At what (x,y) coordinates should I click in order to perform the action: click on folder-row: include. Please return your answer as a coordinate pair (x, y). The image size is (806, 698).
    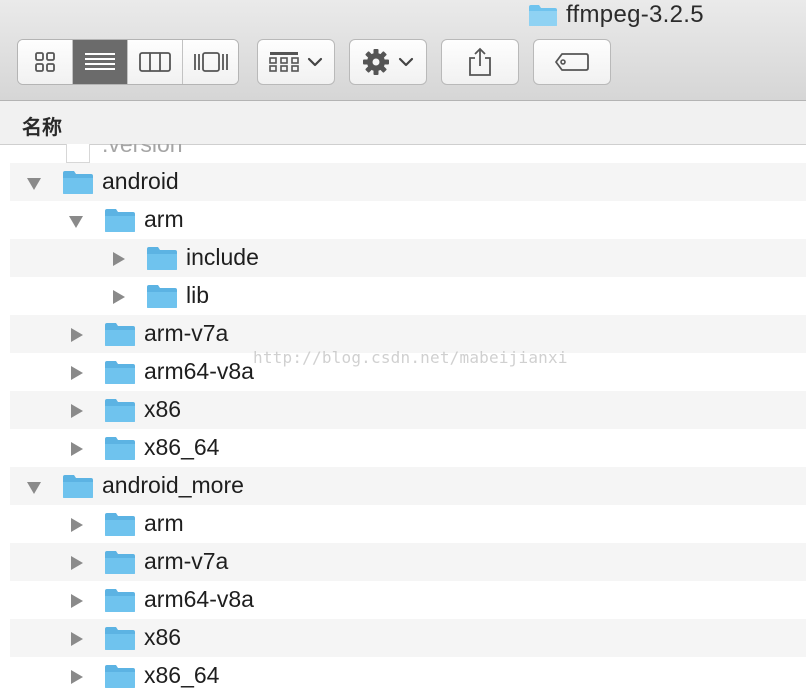
    Looking at the image, I should click on (408, 258).